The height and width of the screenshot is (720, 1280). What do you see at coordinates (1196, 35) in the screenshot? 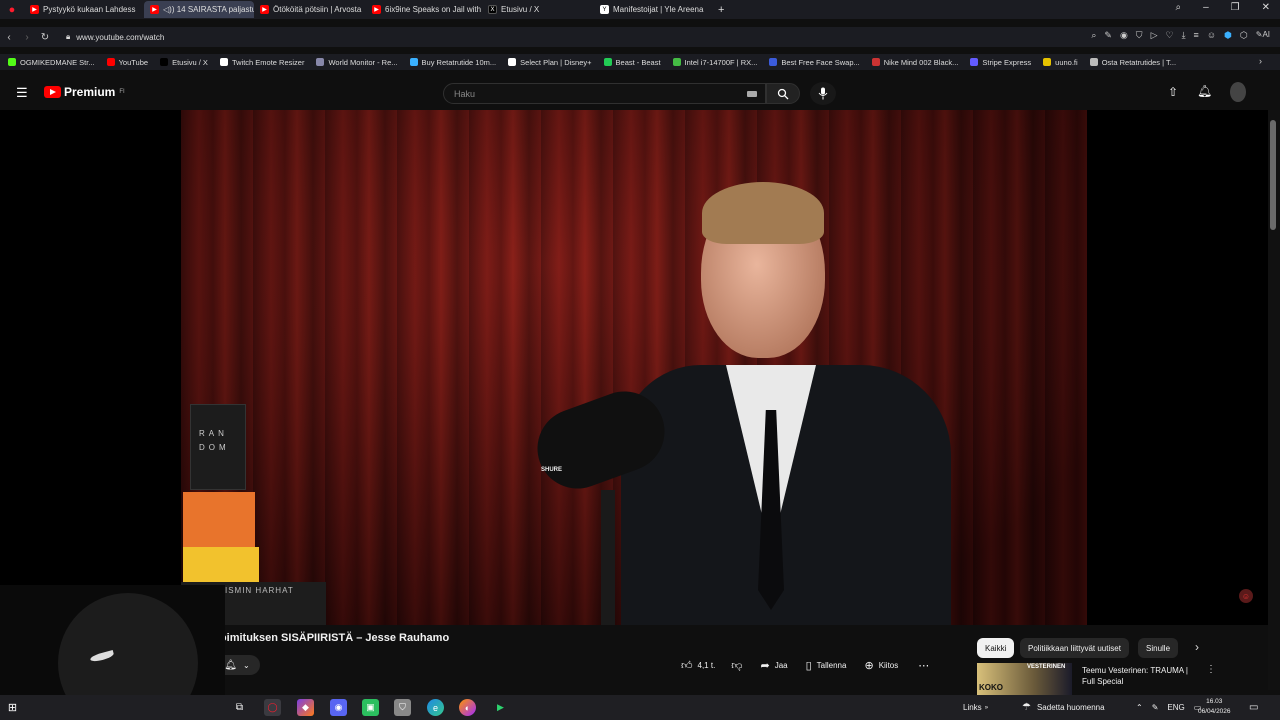
I see `menu-list-icon: ≡` at bounding box center [1196, 35].